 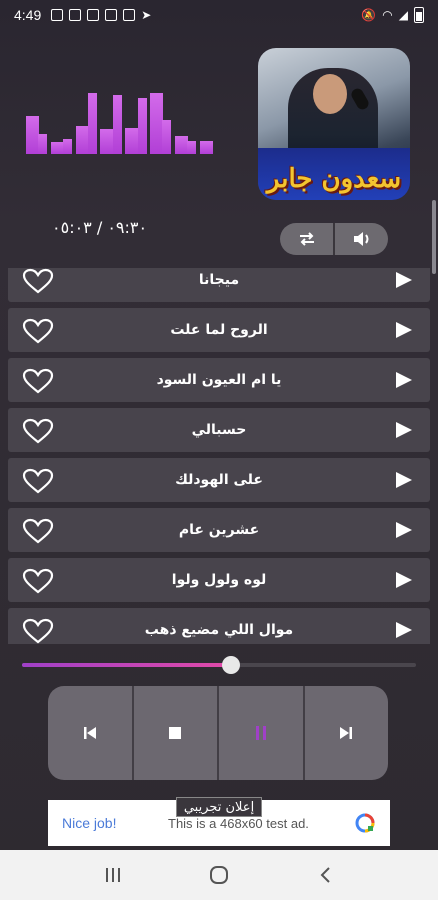 I want to click on song-title: حسبالي, so click(x=219, y=430).